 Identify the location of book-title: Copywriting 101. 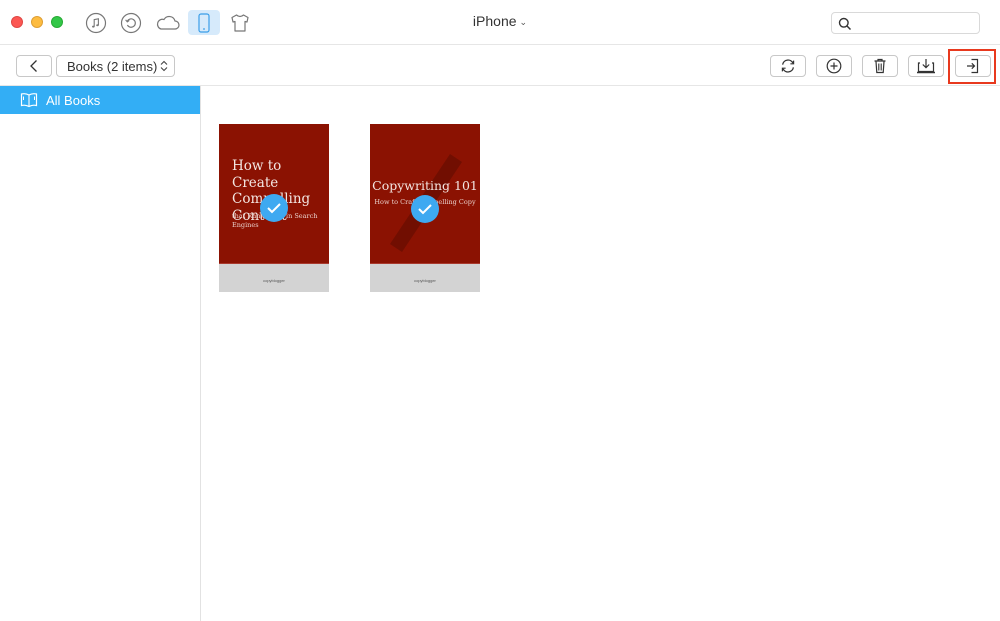
(425, 185).